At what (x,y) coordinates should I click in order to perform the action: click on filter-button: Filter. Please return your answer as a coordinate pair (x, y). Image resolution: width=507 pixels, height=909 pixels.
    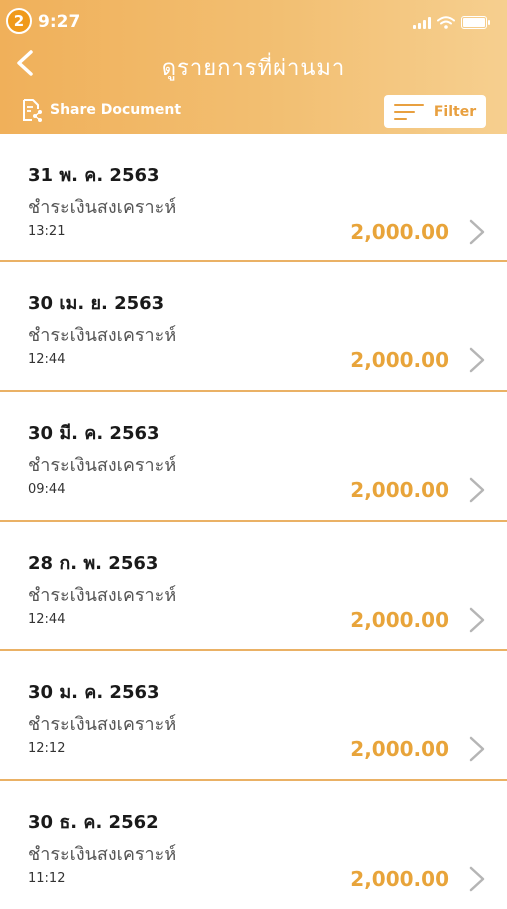
    Looking at the image, I should click on (435, 111).